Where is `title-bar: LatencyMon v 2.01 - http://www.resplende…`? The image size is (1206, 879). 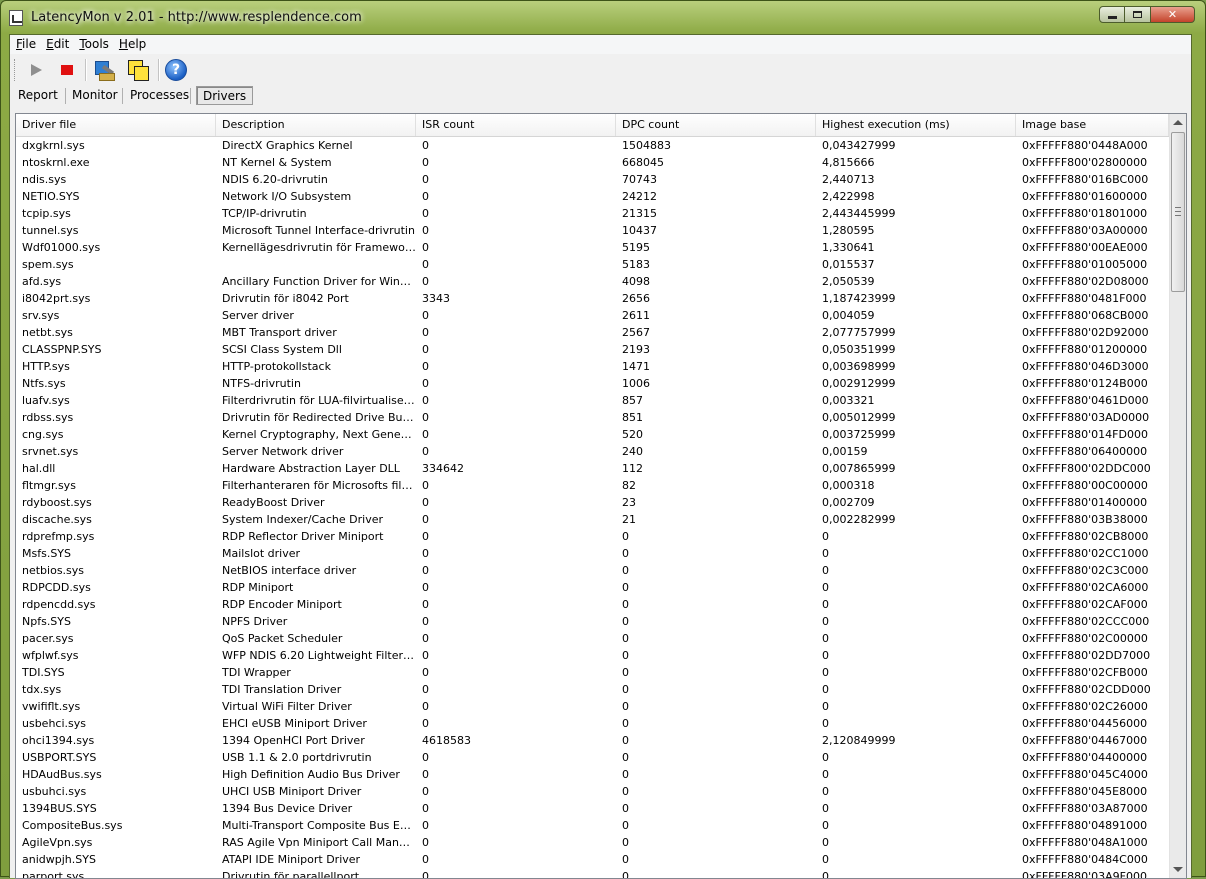 title-bar: LatencyMon v 2.01 - http://www.resplende… is located at coordinates (603, 18).